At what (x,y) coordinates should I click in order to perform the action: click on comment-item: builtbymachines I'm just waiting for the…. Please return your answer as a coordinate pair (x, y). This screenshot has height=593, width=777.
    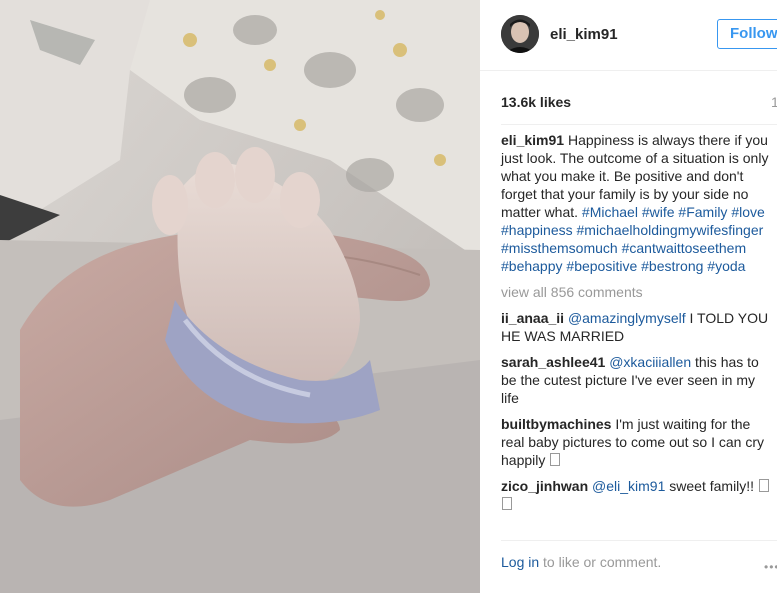
    Looking at the image, I should click on (638, 442).